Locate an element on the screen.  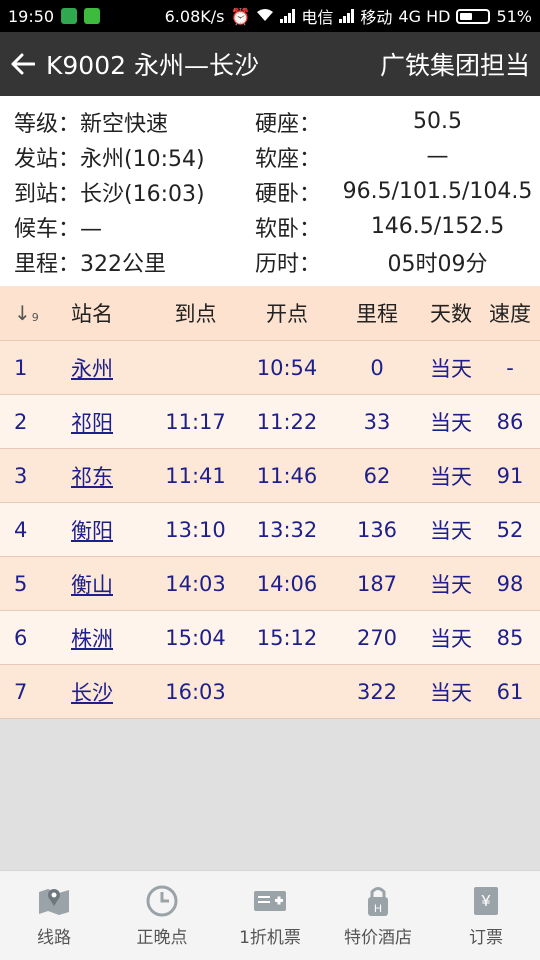
carrier-1: 电信 is located at coordinates (317, 17).